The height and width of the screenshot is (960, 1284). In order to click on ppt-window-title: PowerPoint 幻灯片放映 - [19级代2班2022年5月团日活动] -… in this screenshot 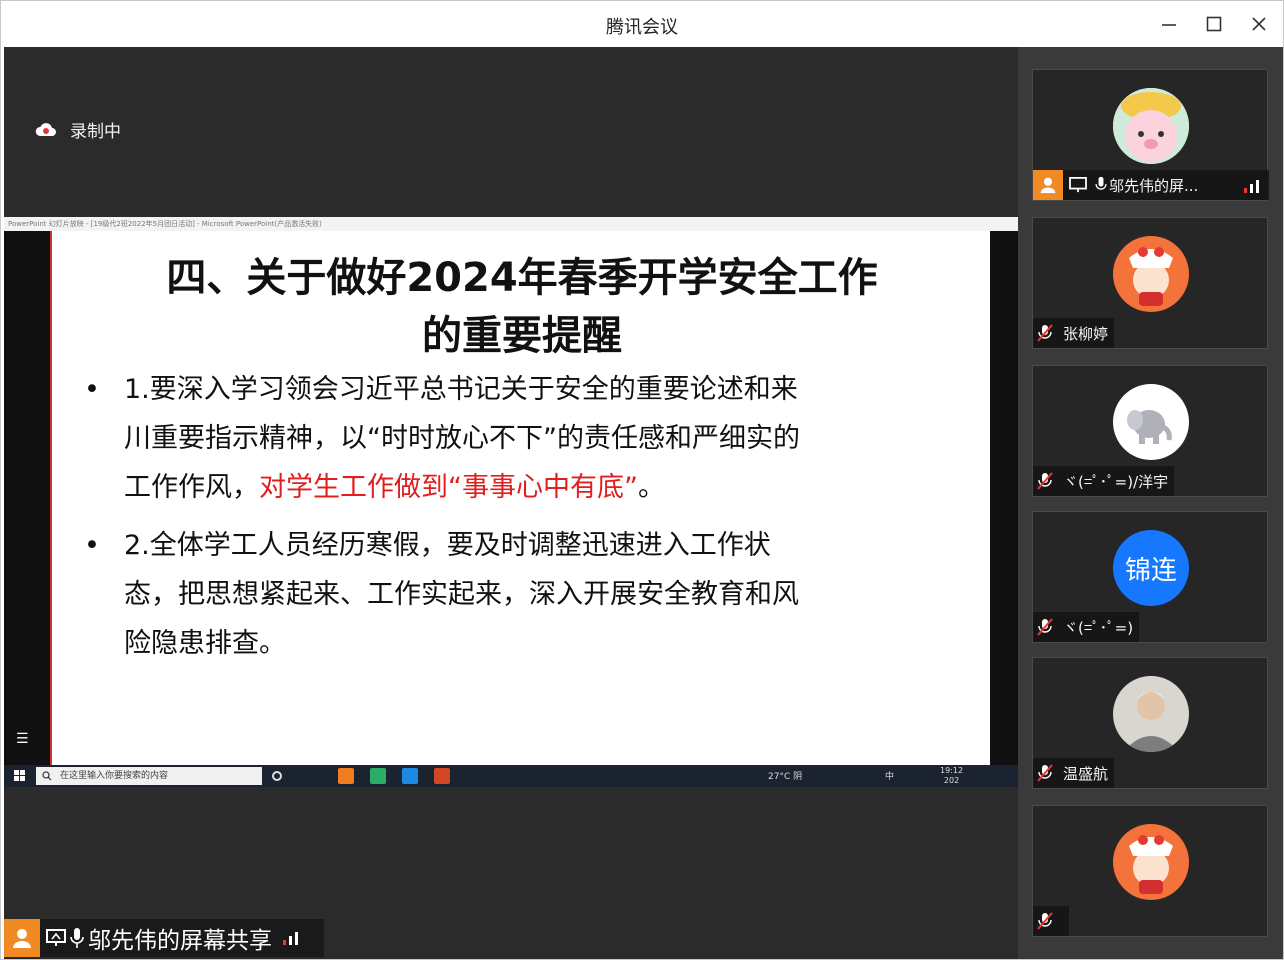, I will do `click(165, 224)`.